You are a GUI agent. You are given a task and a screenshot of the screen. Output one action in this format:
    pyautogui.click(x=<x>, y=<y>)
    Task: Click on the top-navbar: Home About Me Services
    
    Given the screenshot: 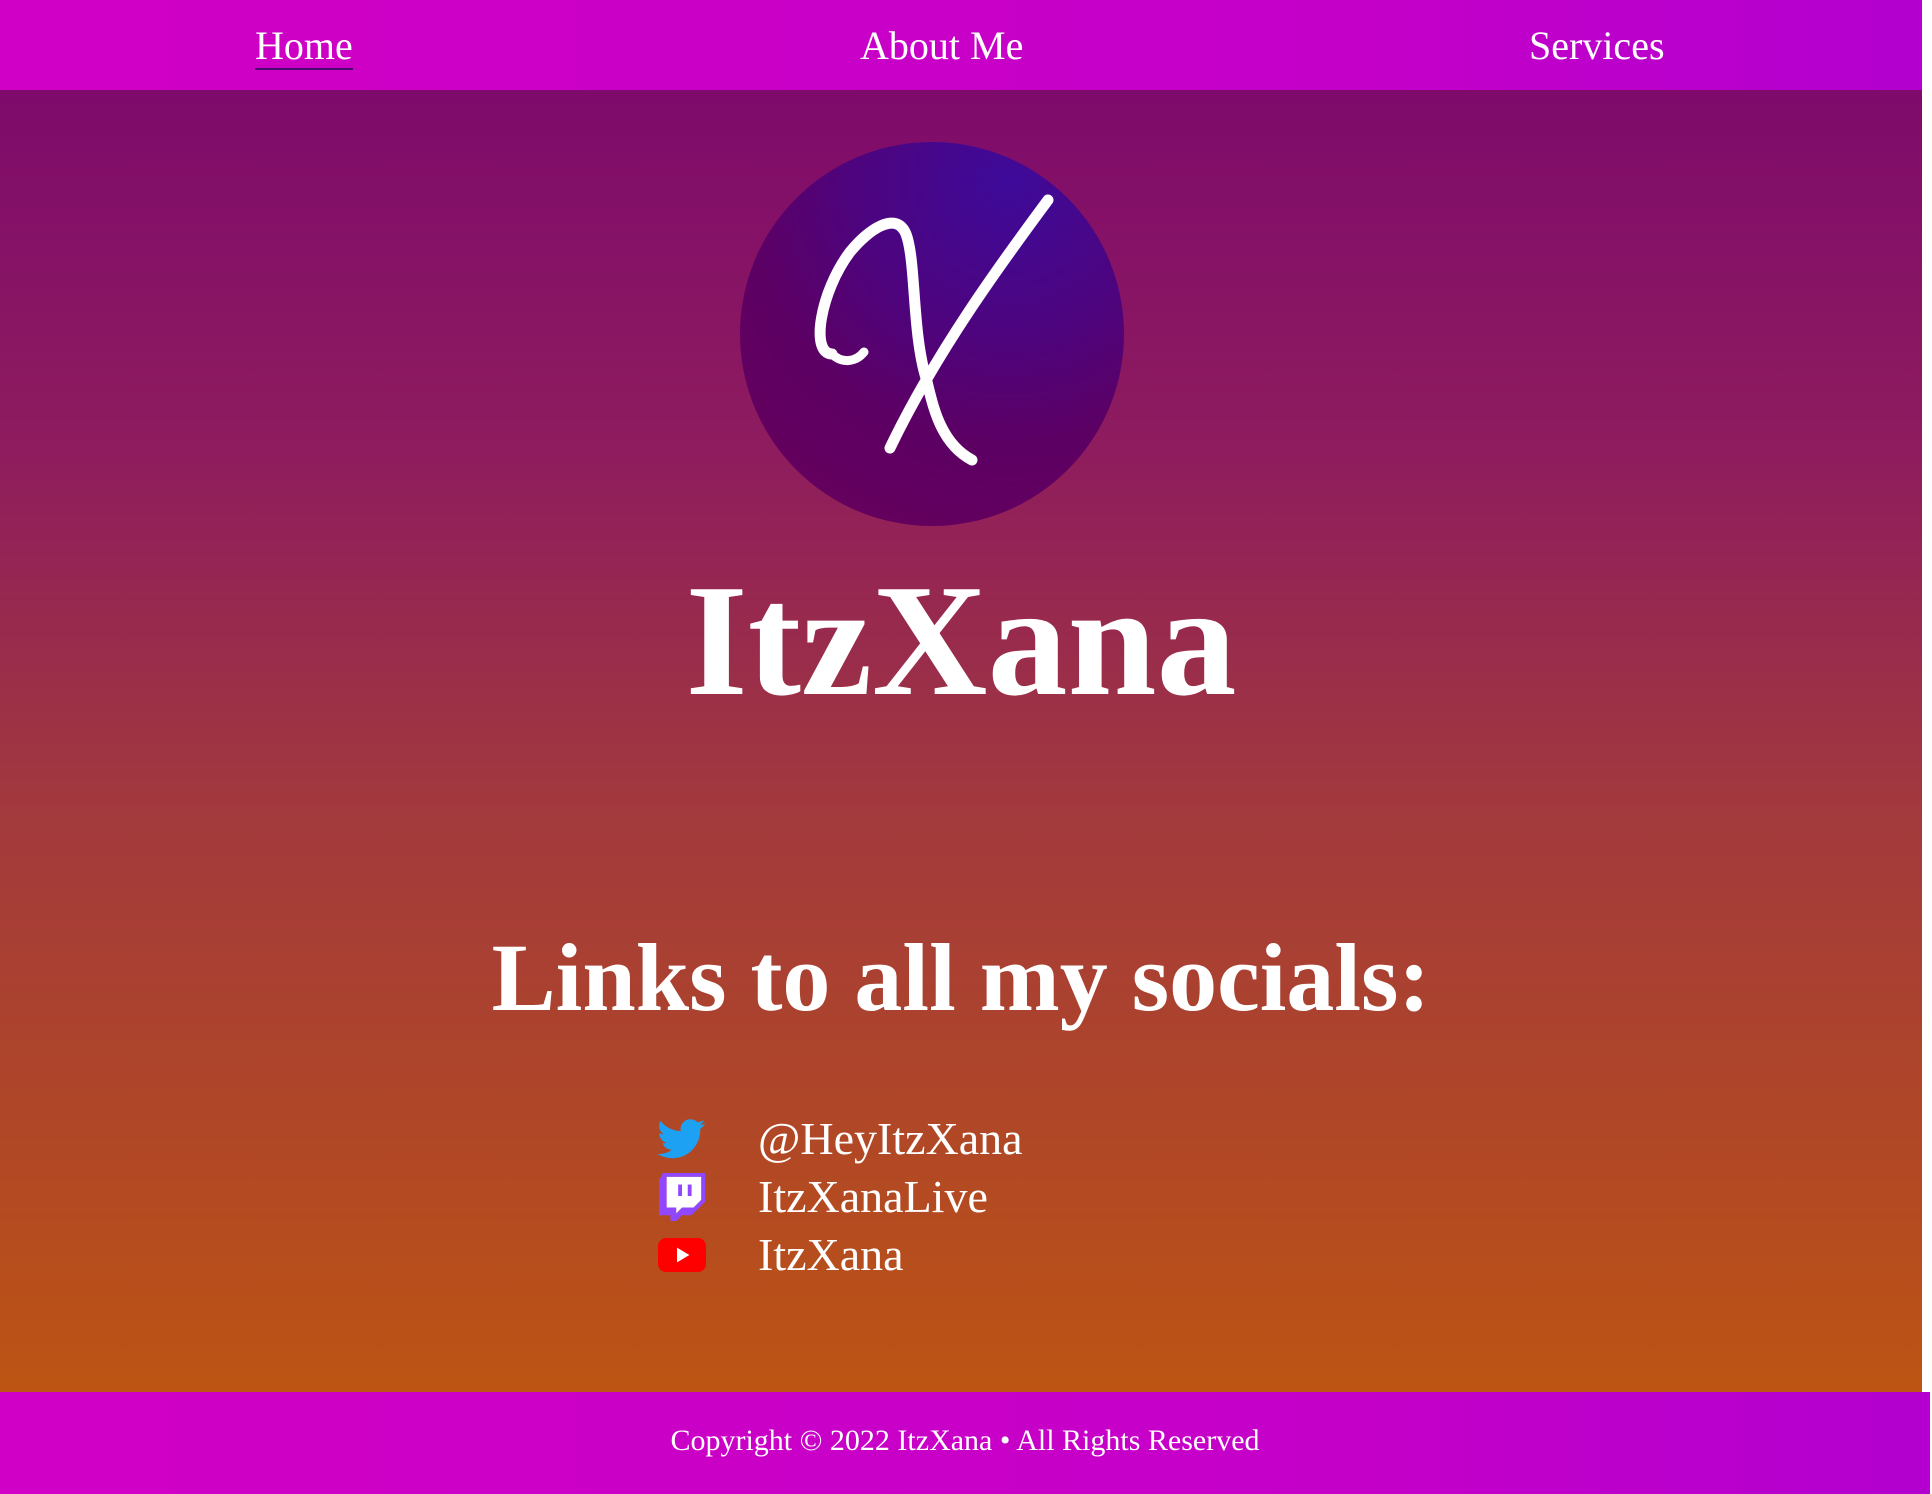 What is the action you would take?
    pyautogui.click(x=961, y=45)
    